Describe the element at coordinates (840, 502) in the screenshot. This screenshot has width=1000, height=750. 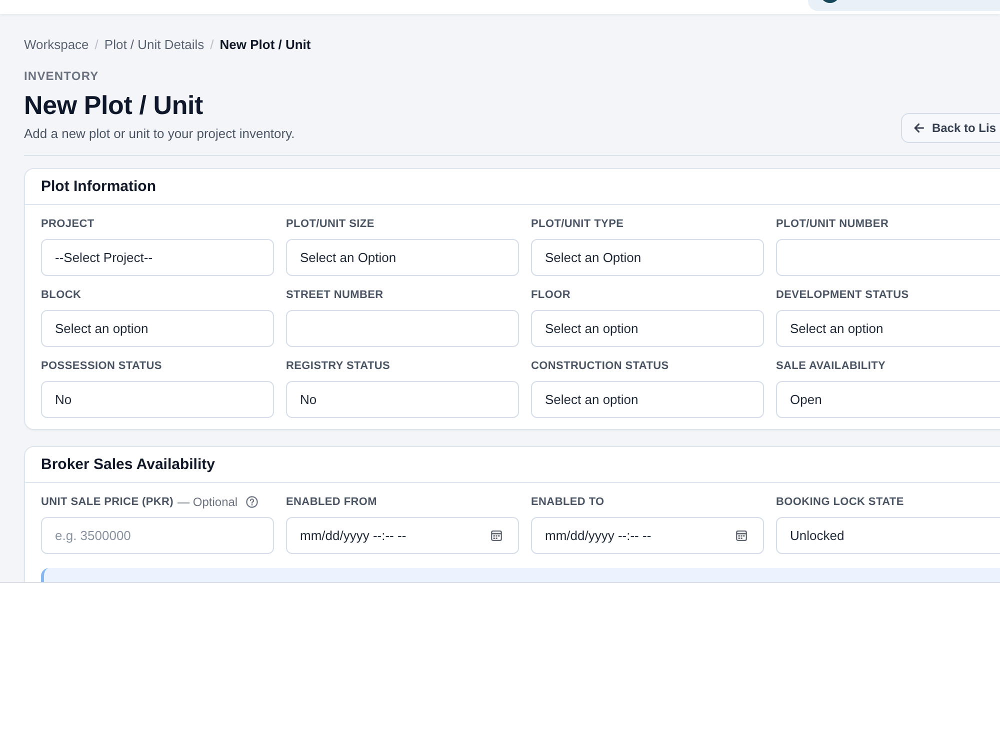
I see `field-label: BOOKING LOCK STATE` at that location.